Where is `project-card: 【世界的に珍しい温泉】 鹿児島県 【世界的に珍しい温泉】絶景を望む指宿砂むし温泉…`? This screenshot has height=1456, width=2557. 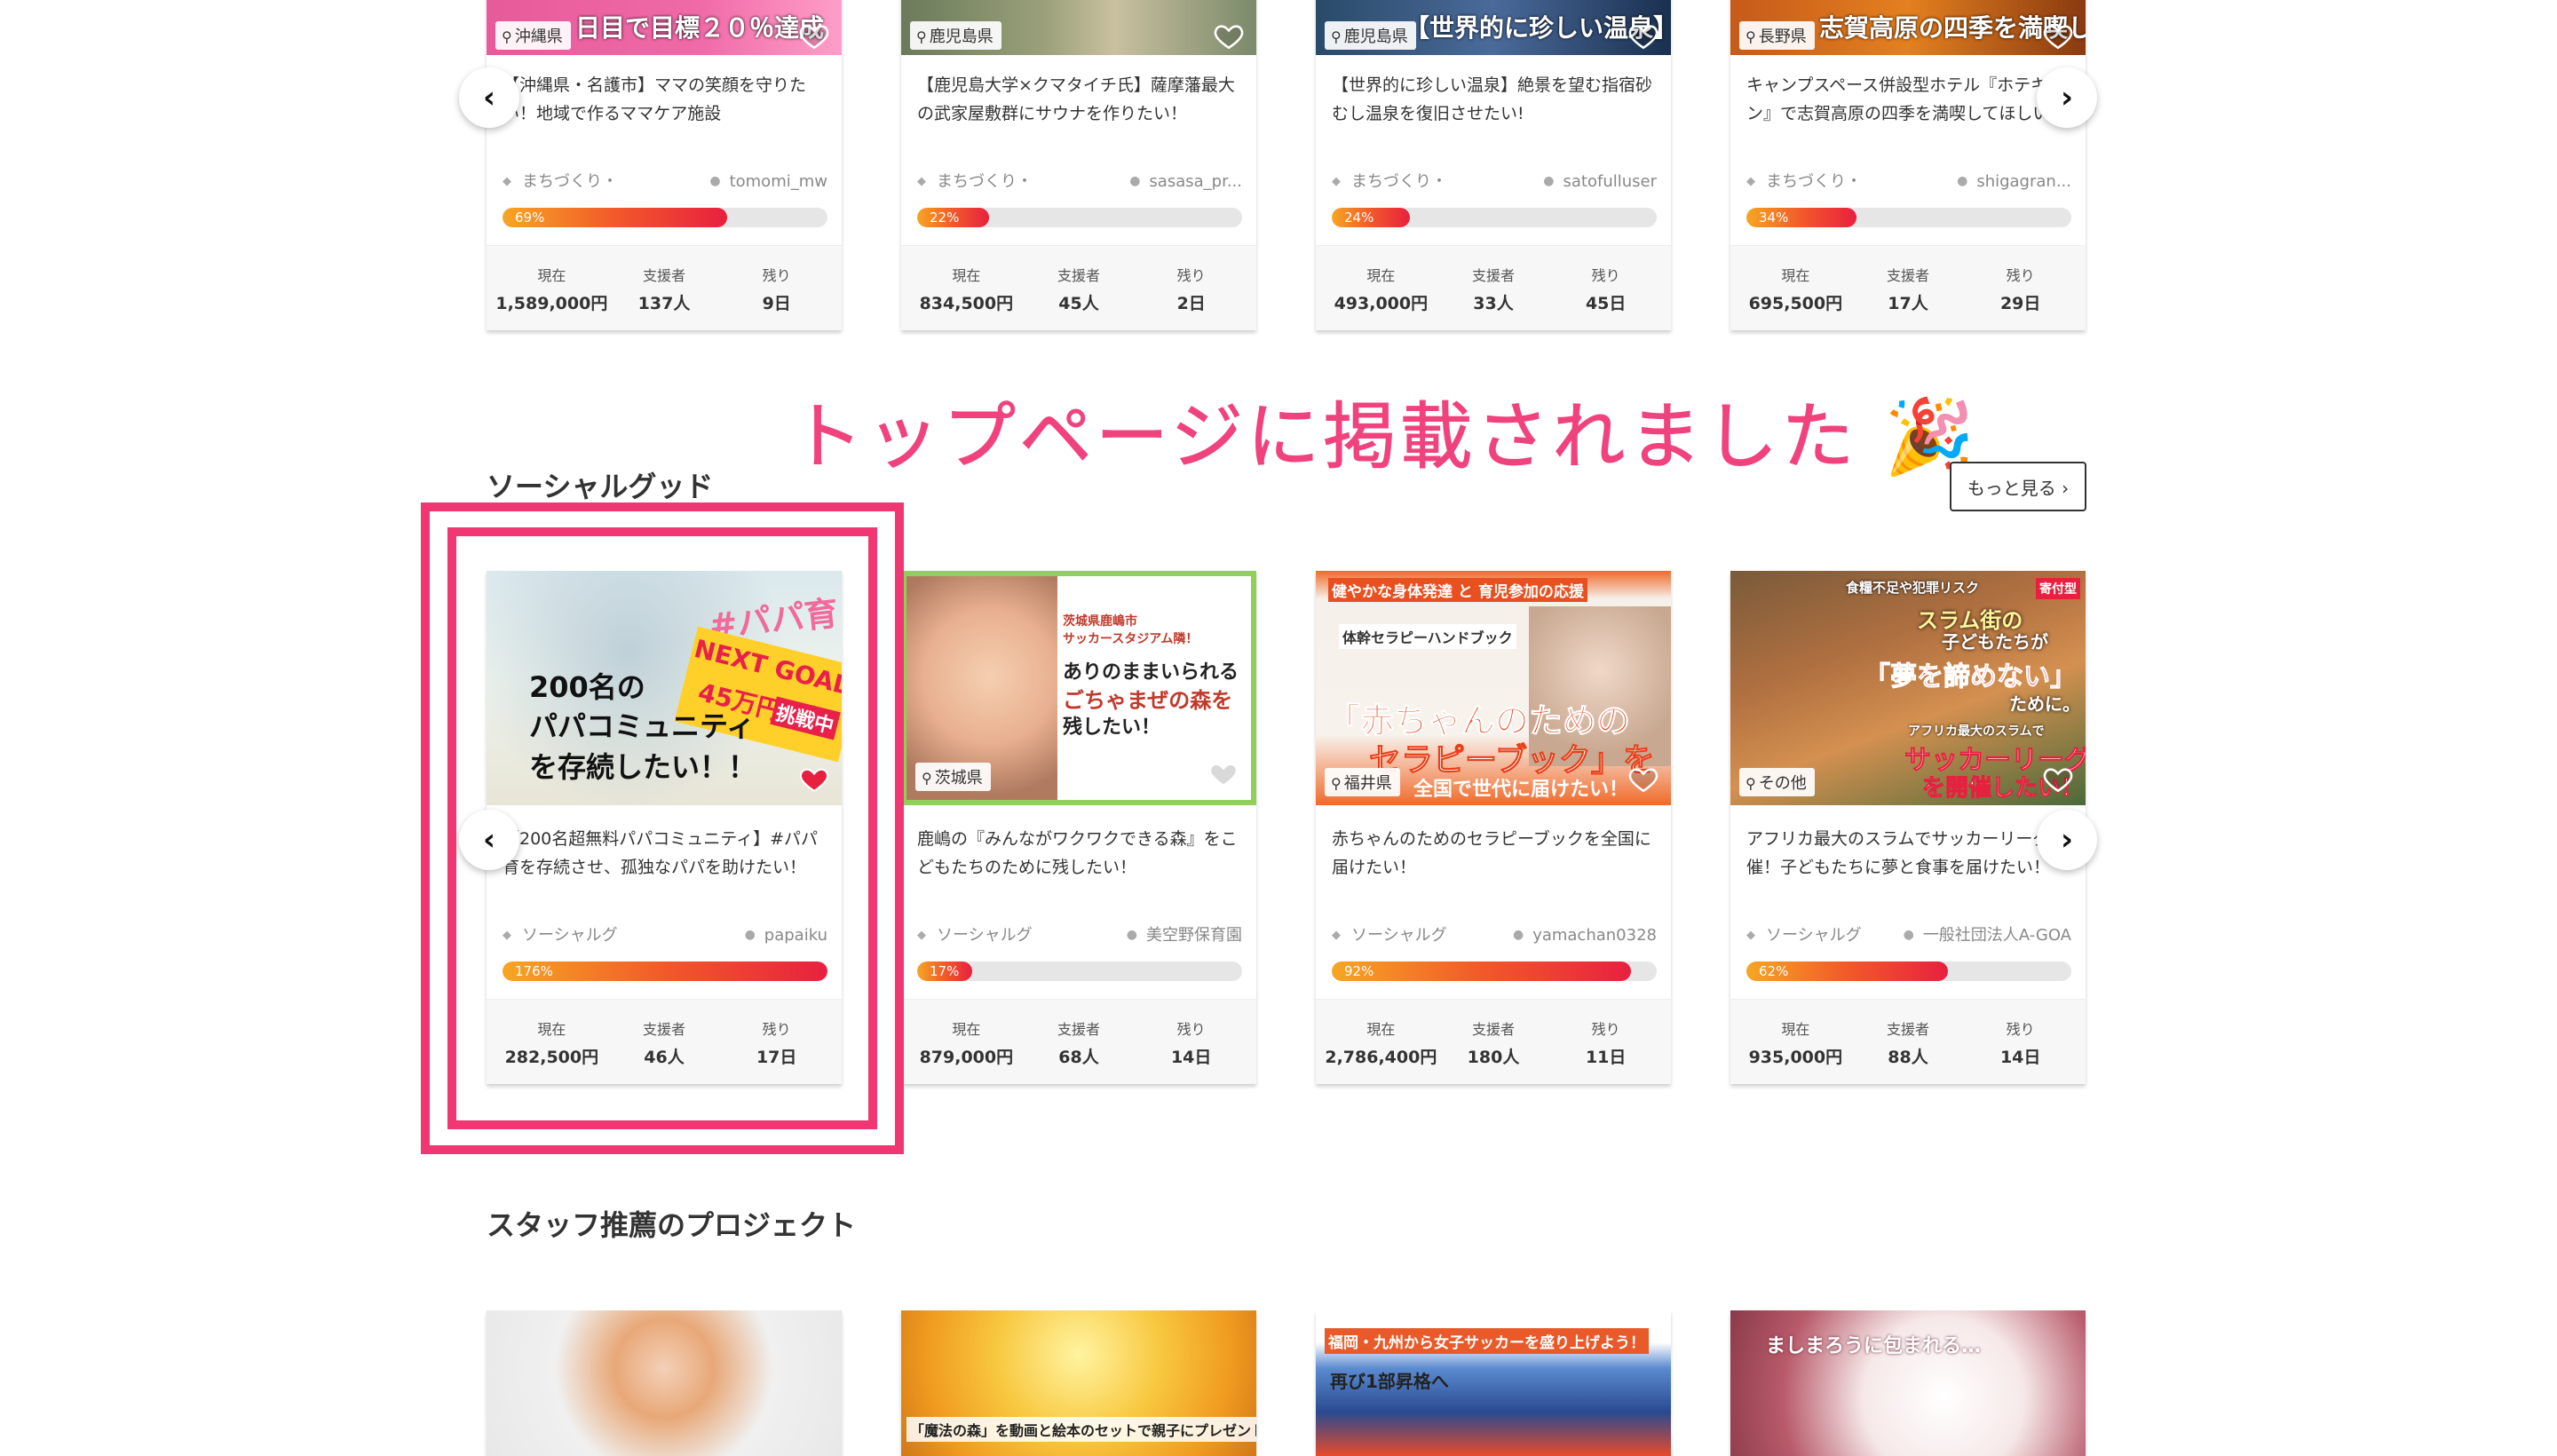
project-card: 【世界的に珍しい温泉】 鹿児島県 【世界的に珍しい温泉】絶景を望む指宿砂むし温泉… is located at coordinates (1493, 165).